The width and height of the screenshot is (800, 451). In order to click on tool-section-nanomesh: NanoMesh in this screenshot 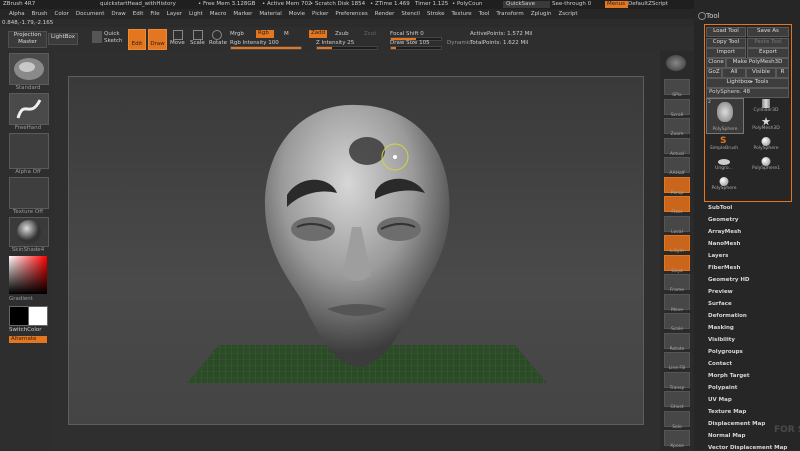, I will do `click(724, 244)`.